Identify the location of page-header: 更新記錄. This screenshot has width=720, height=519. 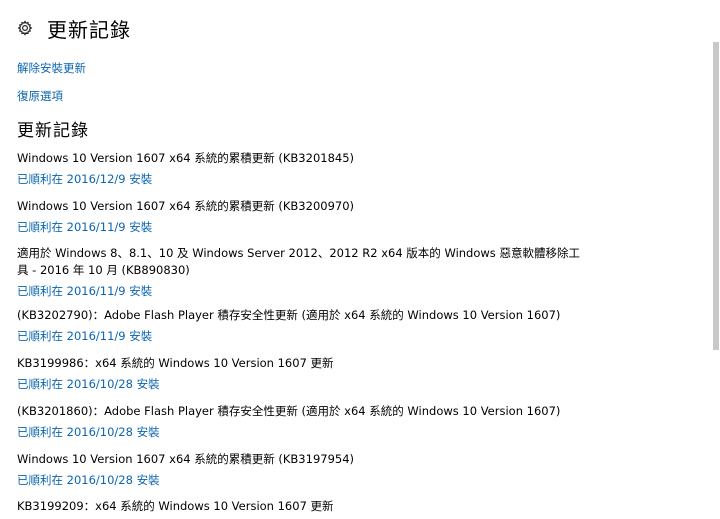
(73, 28).